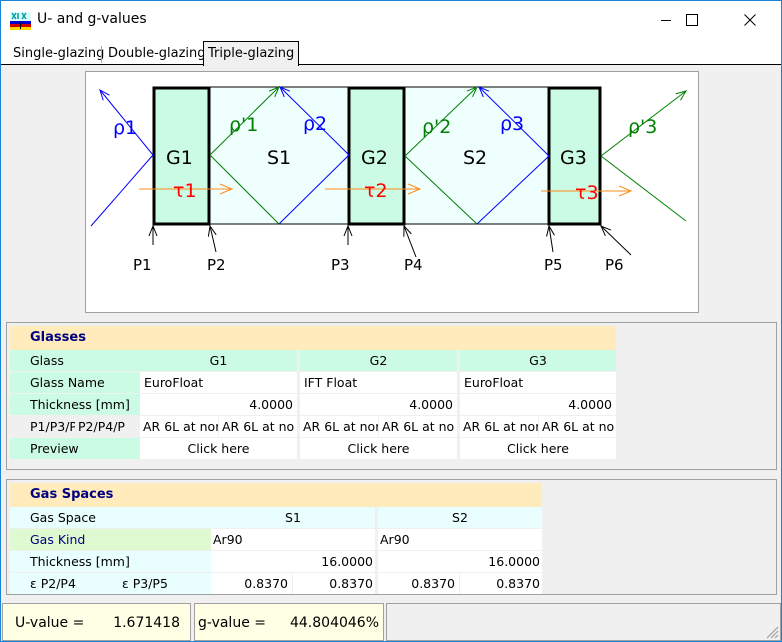 Image resolution: width=782 pixels, height=642 pixels. What do you see at coordinates (276, 495) in the screenshot?
I see `gas-spaces-header: Gas Spaces` at bounding box center [276, 495].